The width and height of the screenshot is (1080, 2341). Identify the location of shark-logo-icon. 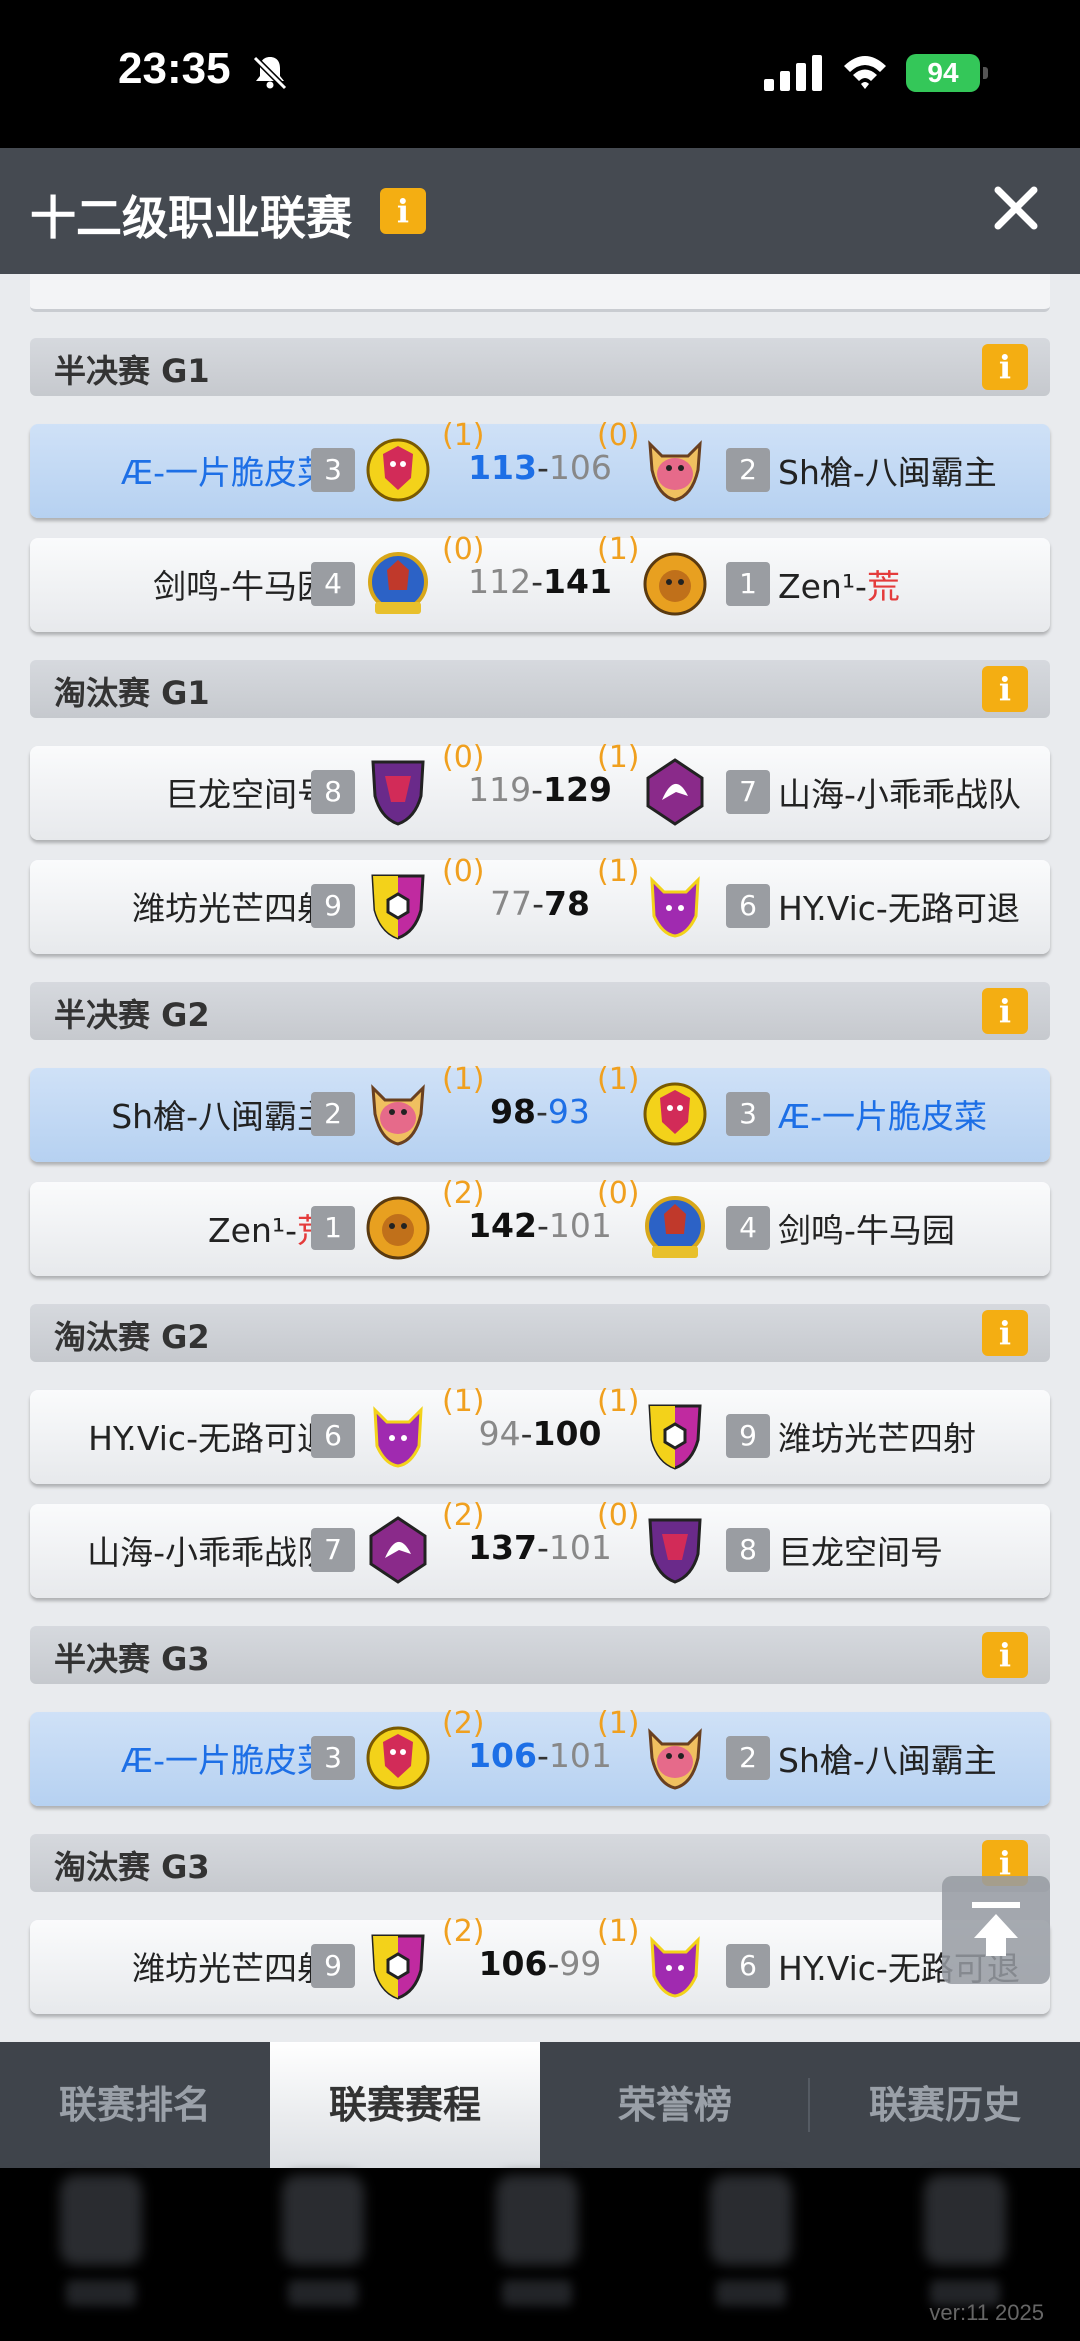
(675, 792).